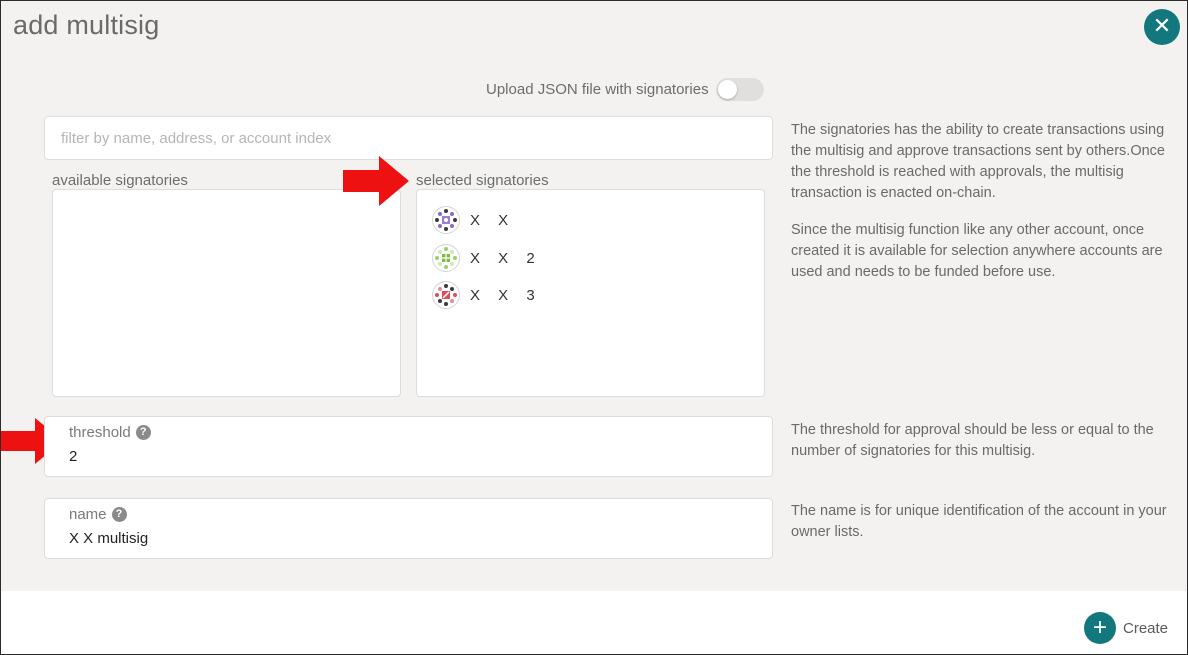 The image size is (1188, 655). Describe the element at coordinates (727, 89) in the screenshot. I see `toggle-knob` at that location.